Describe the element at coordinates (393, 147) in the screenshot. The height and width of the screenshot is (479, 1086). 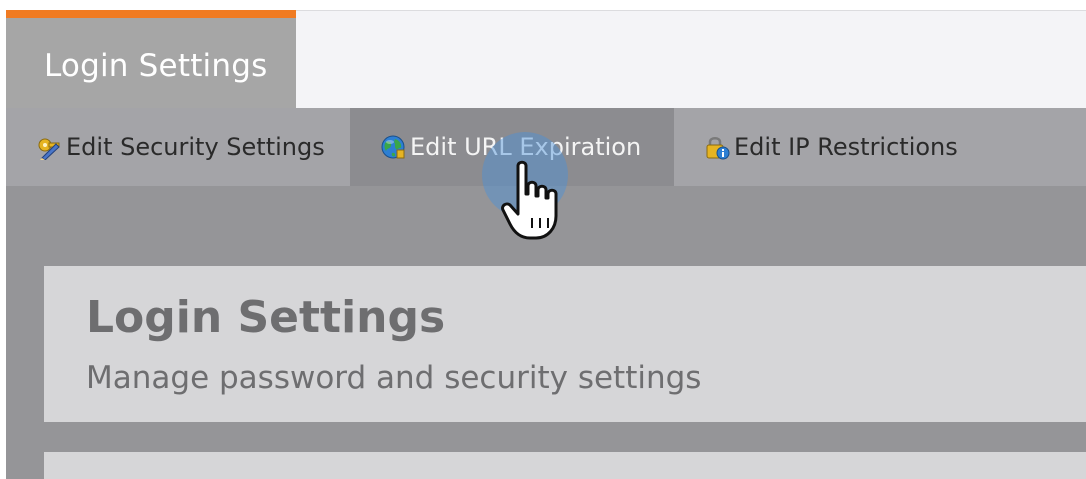
I see `globe-icon` at that location.